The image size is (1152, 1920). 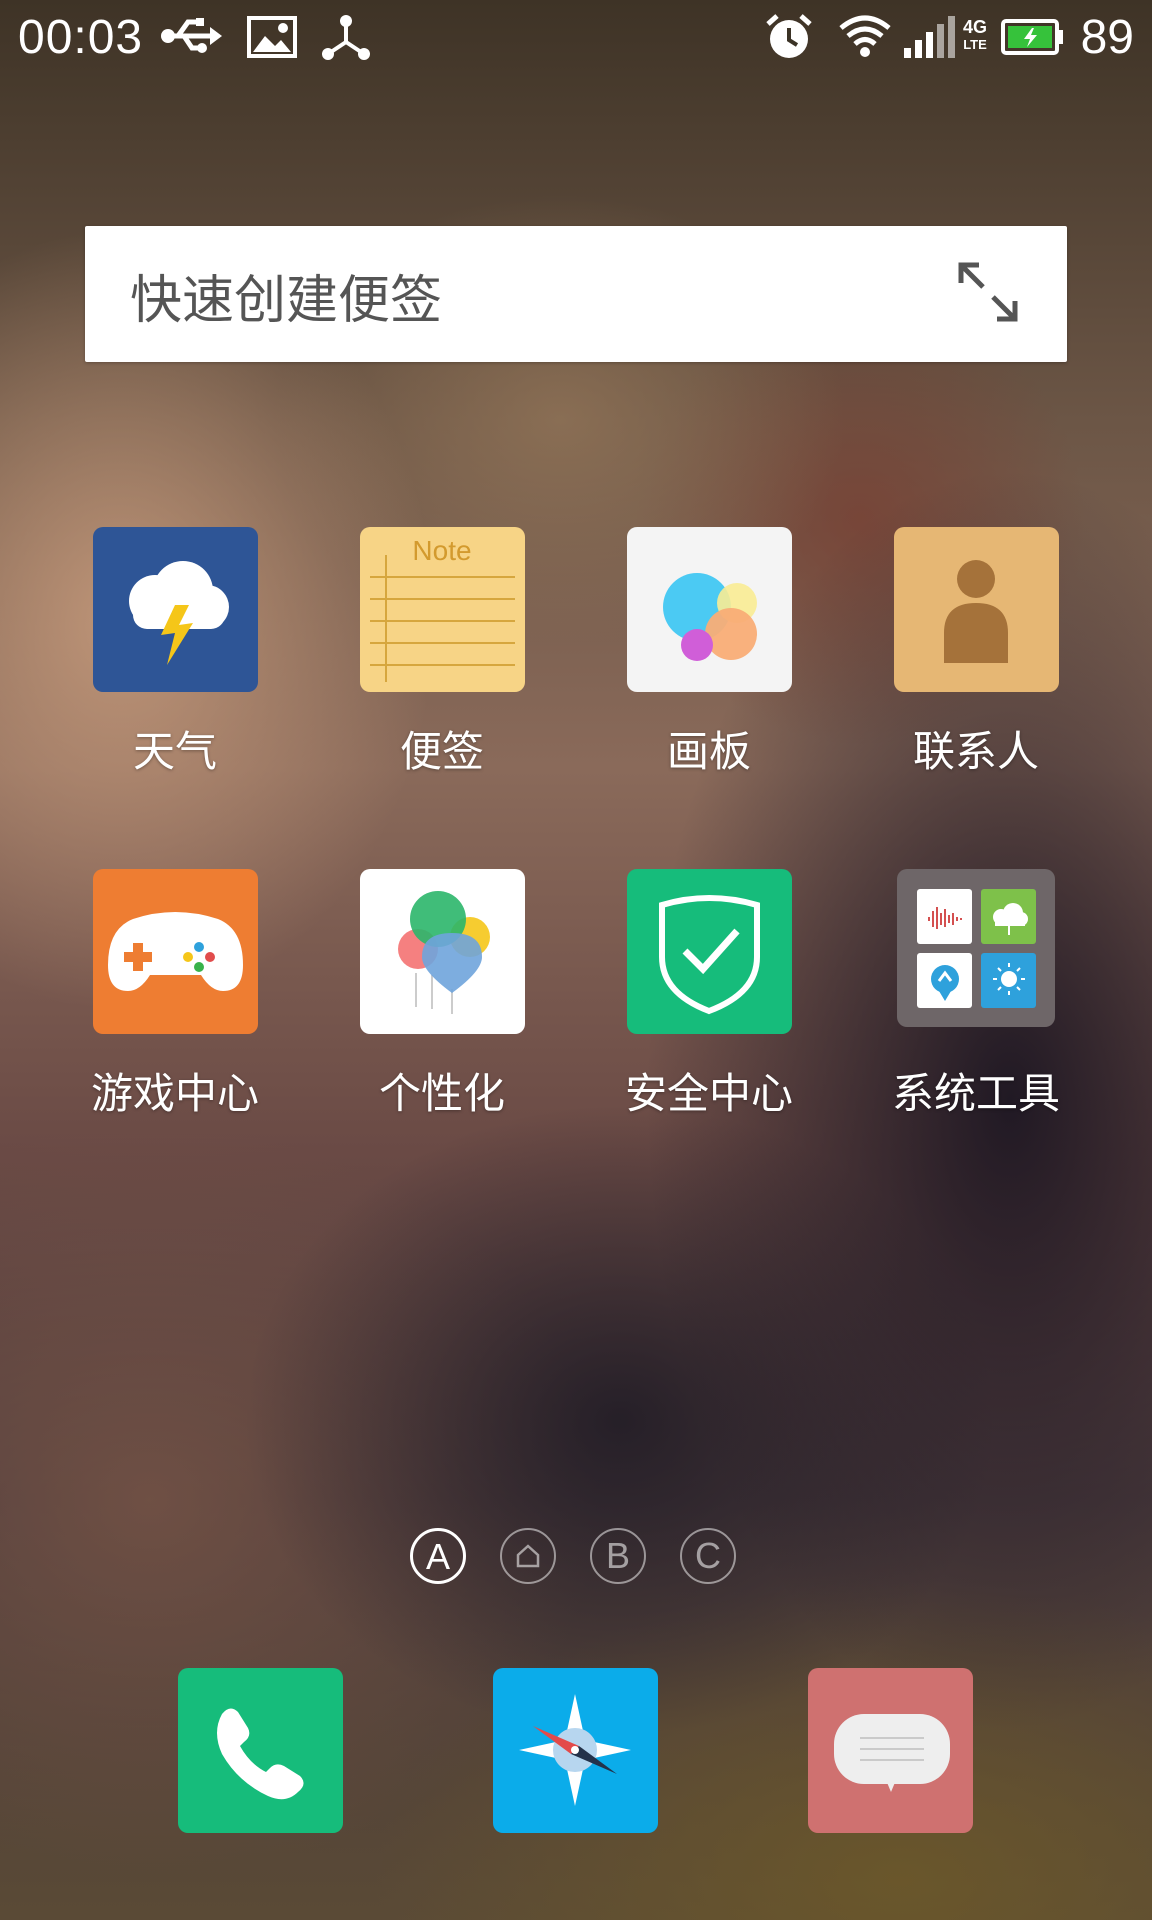 I want to click on contacts-icon, so click(x=976, y=609).